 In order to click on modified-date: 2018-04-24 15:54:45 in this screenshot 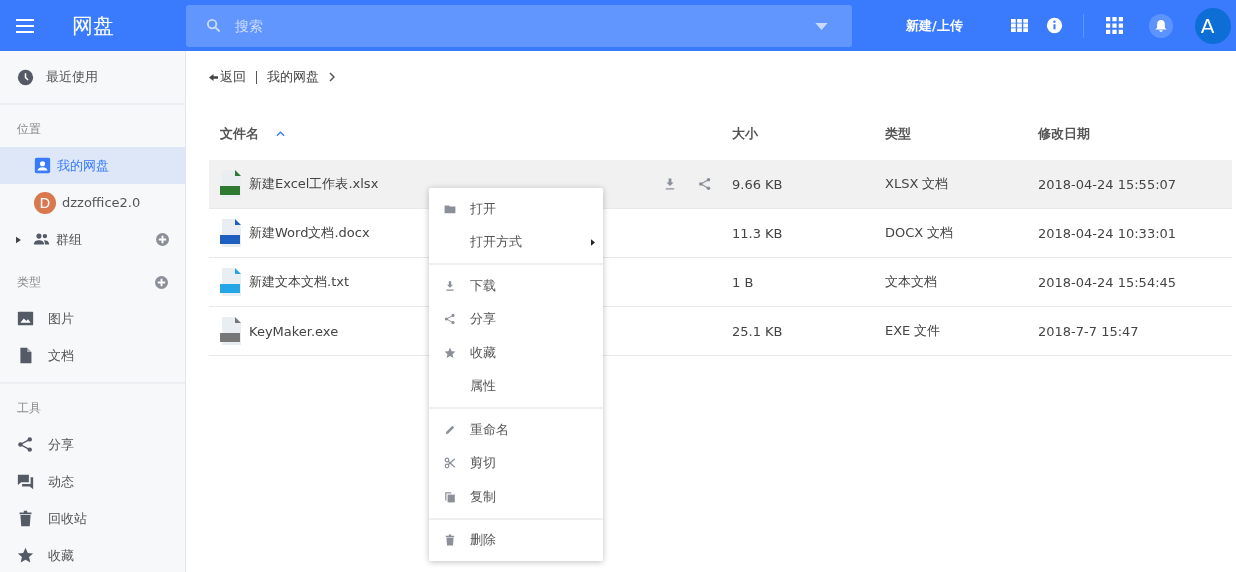, I will do `click(1107, 282)`.